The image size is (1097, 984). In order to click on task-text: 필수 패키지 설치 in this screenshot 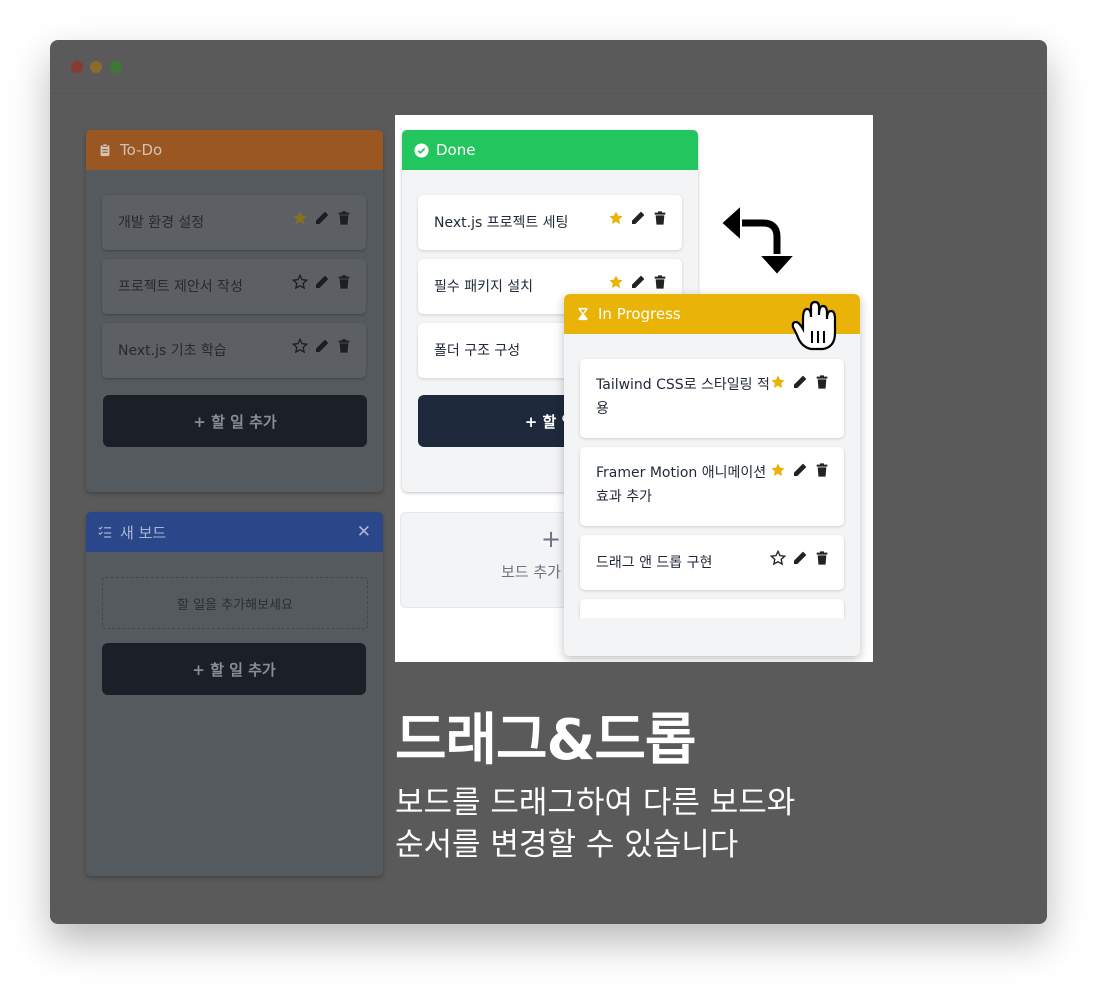, I will do `click(484, 287)`.